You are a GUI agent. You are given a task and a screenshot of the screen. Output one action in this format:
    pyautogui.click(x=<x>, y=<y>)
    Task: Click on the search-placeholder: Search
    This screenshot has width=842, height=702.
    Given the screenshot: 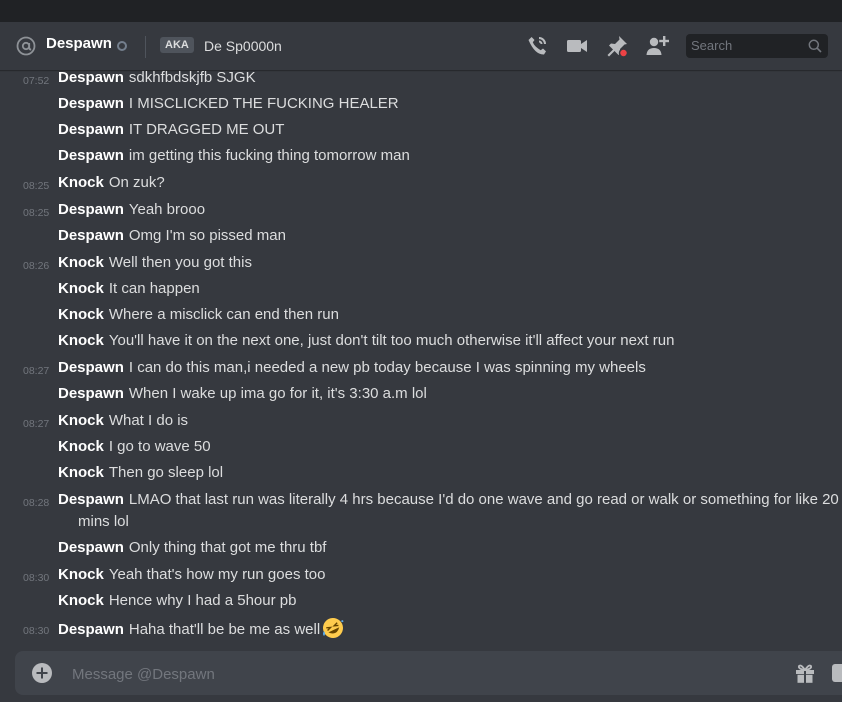 What is the action you would take?
    pyautogui.click(x=712, y=45)
    